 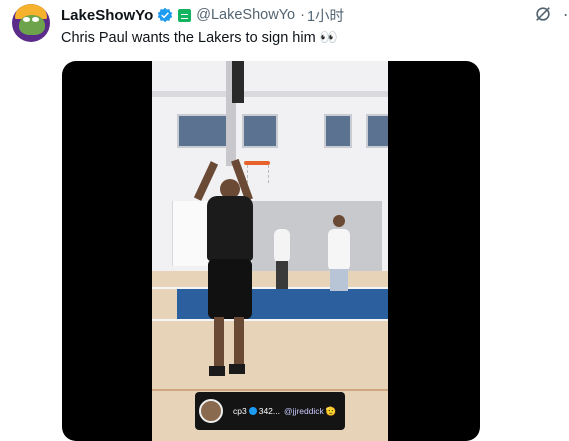 What do you see at coordinates (543, 14) in the screenshot?
I see `grok-icon` at bounding box center [543, 14].